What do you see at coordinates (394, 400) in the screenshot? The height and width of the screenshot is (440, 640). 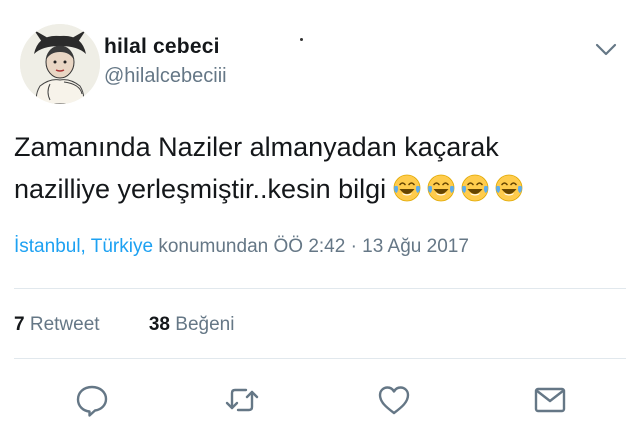 I see `like-icon` at bounding box center [394, 400].